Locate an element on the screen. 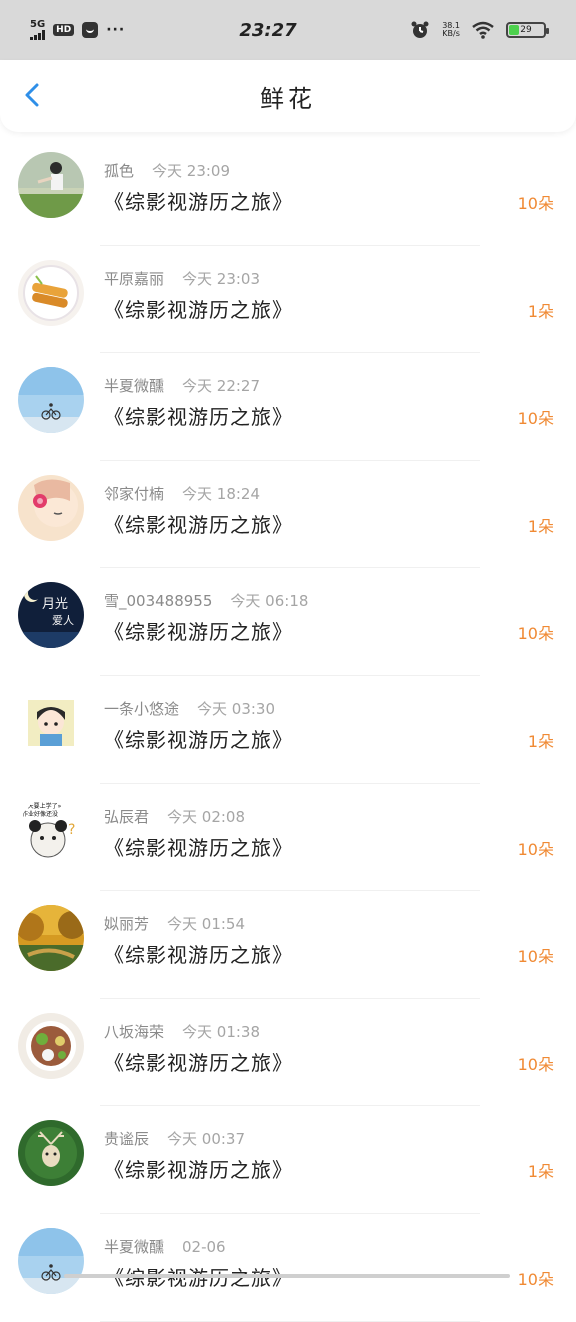  user-meta: 邻家付楠今天 18:24 is located at coordinates (182, 493).